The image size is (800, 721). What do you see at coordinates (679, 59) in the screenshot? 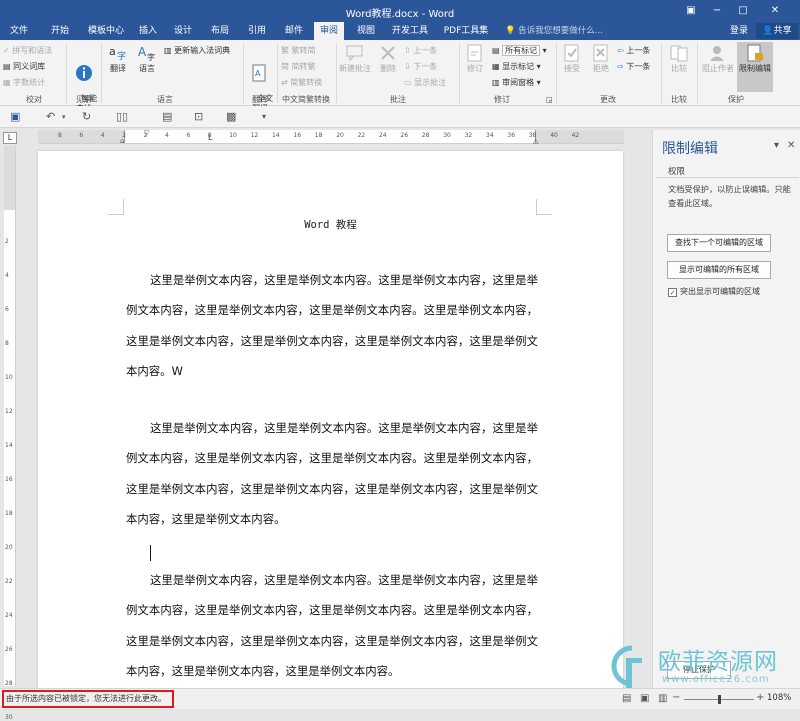
I see `compare-button: 比较` at bounding box center [679, 59].